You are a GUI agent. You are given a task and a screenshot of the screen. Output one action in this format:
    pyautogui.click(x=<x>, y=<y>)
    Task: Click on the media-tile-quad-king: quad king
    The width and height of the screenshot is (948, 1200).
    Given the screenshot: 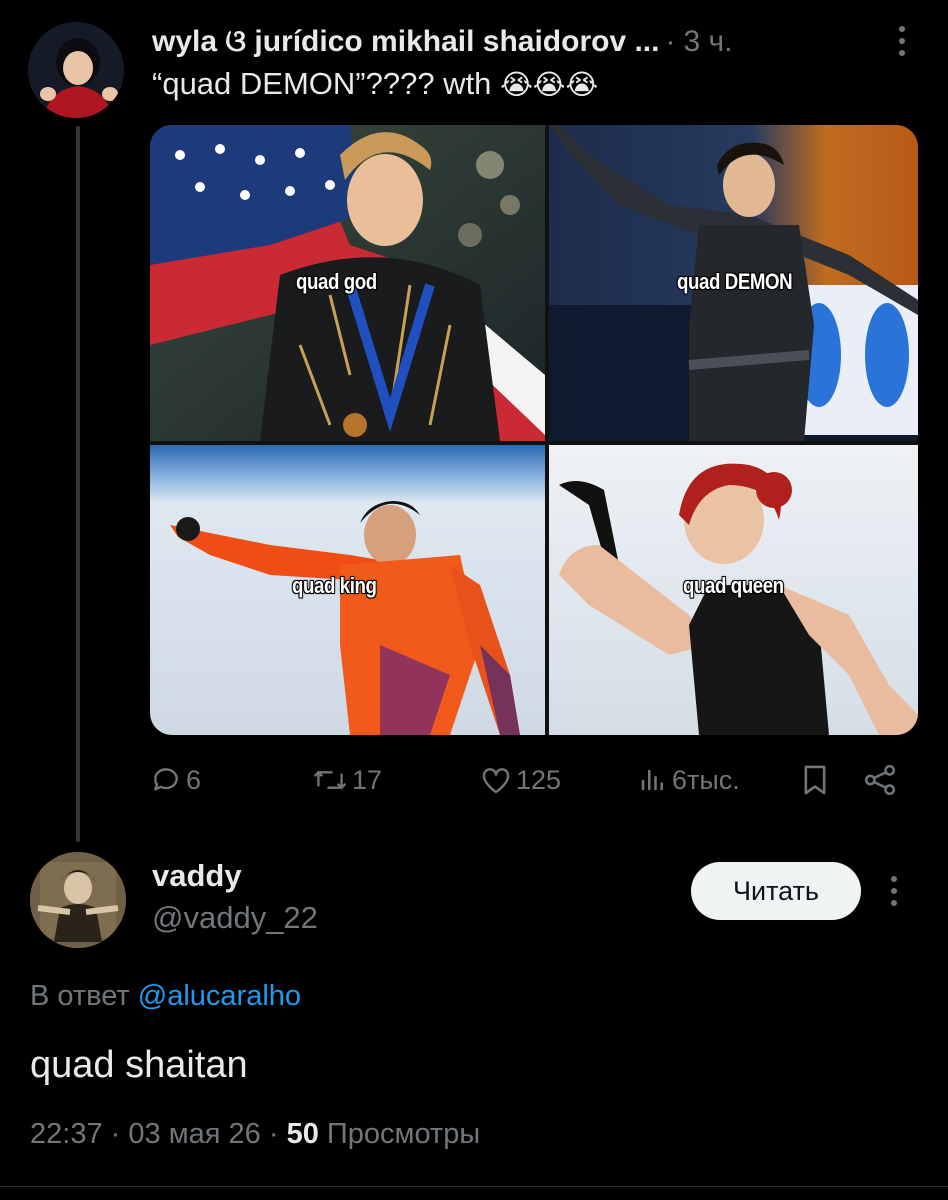 What is the action you would take?
    pyautogui.click(x=347, y=590)
    